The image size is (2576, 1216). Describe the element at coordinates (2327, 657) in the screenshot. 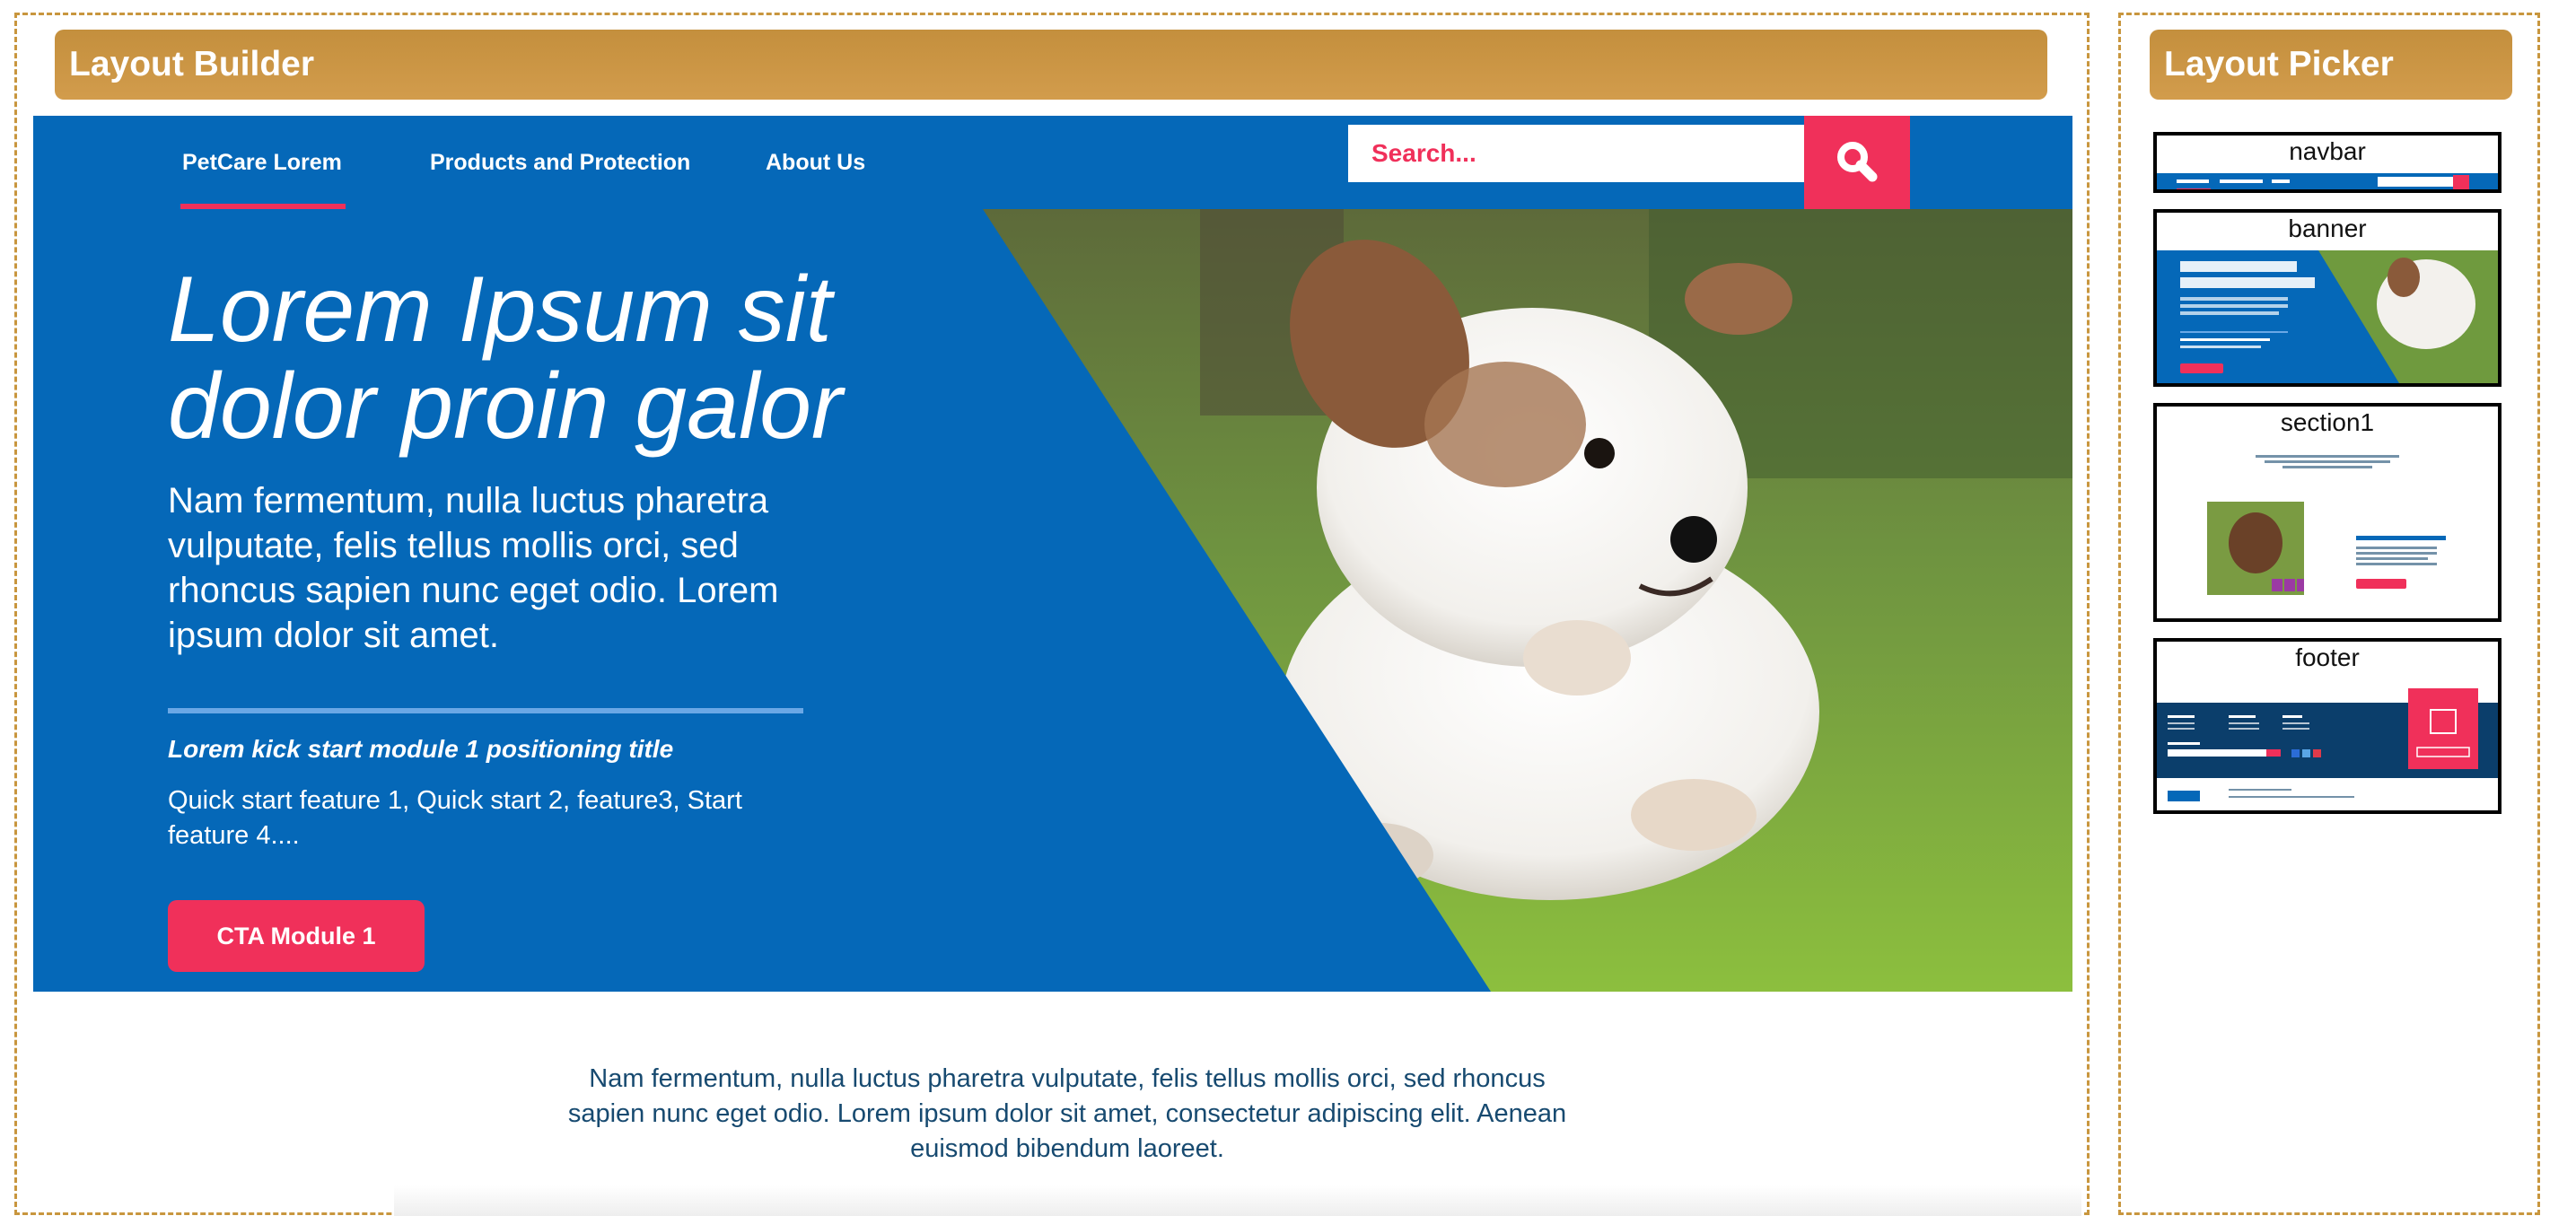

I see `card-label-footer: footer` at that location.